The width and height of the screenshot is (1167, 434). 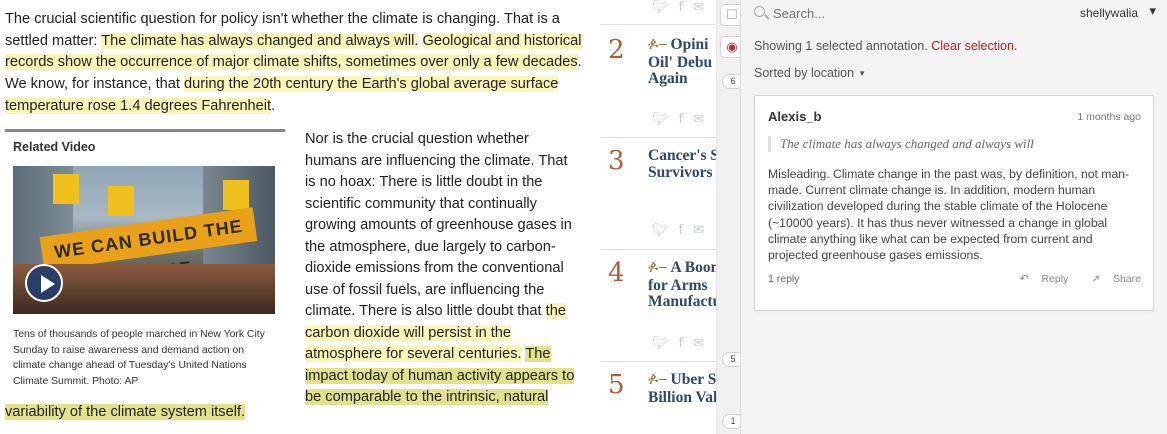 What do you see at coordinates (1111, 279) in the screenshot?
I see `share-button: ↗ Share` at bounding box center [1111, 279].